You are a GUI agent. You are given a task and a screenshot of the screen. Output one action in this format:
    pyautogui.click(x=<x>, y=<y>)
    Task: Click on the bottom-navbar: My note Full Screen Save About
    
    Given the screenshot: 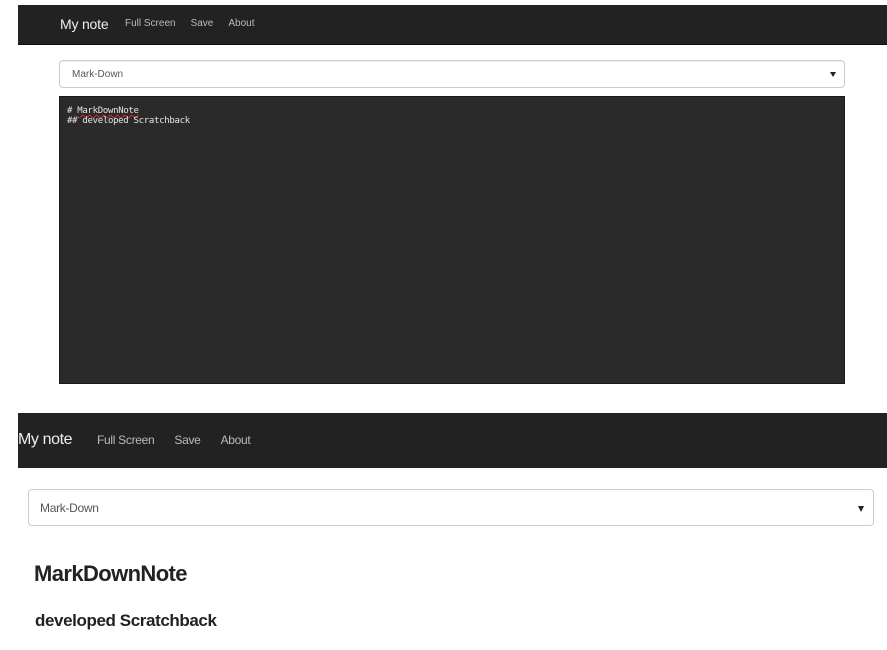 What is the action you would take?
    pyautogui.click(x=452, y=440)
    